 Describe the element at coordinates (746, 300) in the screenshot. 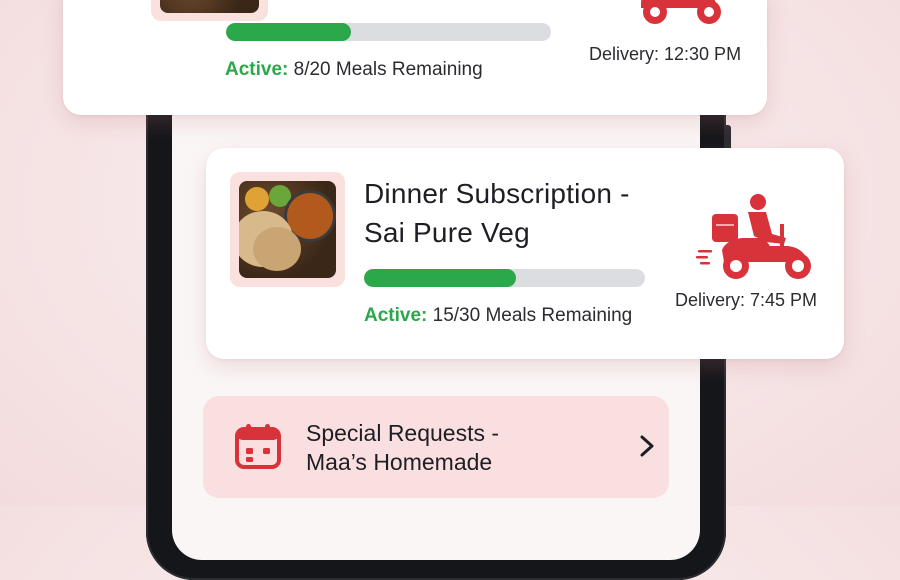

I see `delivery-time: Delivery: 7:45 PM` at that location.